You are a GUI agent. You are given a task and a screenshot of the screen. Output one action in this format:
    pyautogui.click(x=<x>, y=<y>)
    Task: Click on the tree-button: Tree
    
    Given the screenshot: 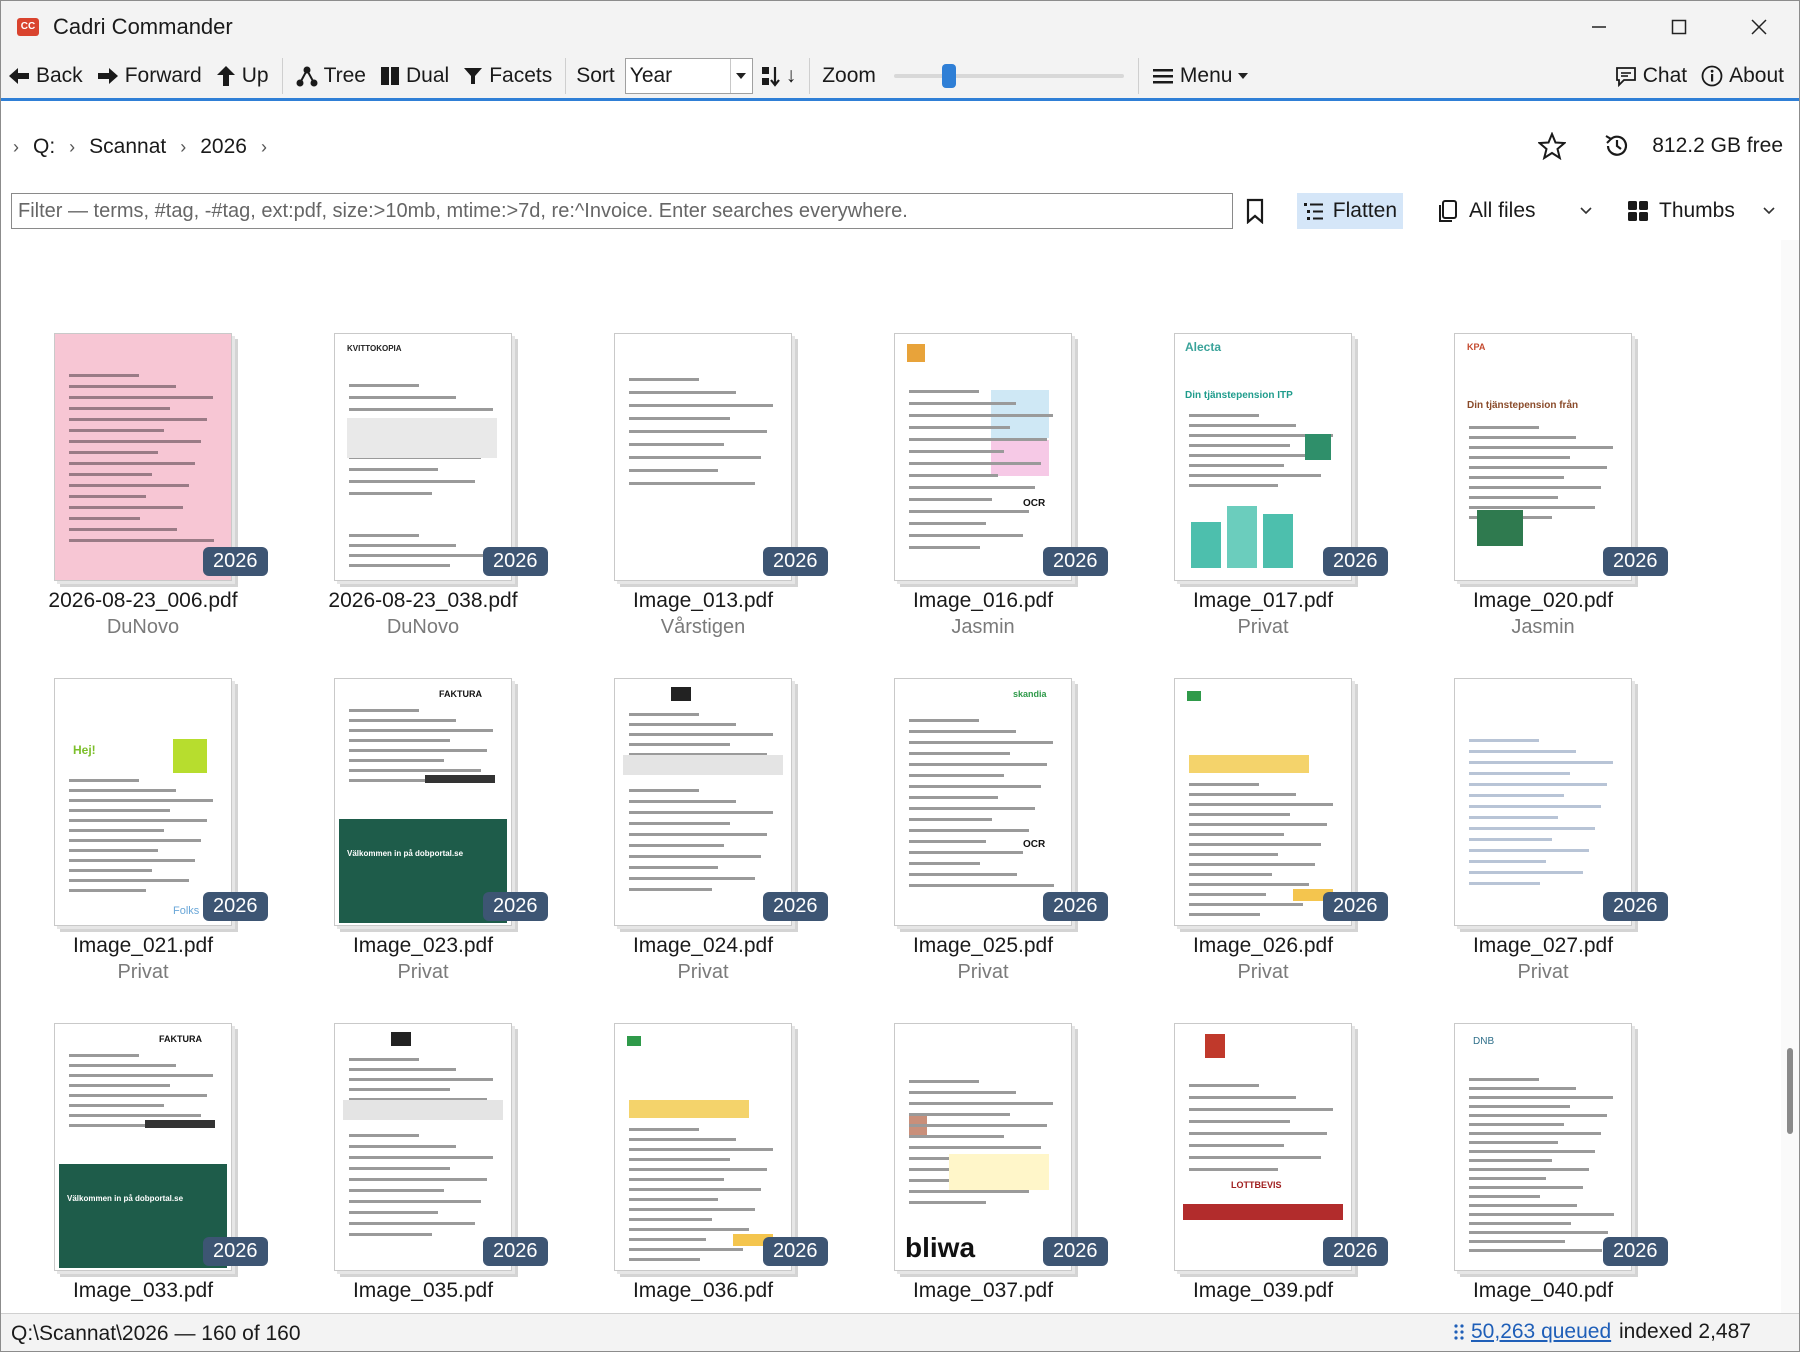 What is the action you would take?
    pyautogui.click(x=331, y=76)
    